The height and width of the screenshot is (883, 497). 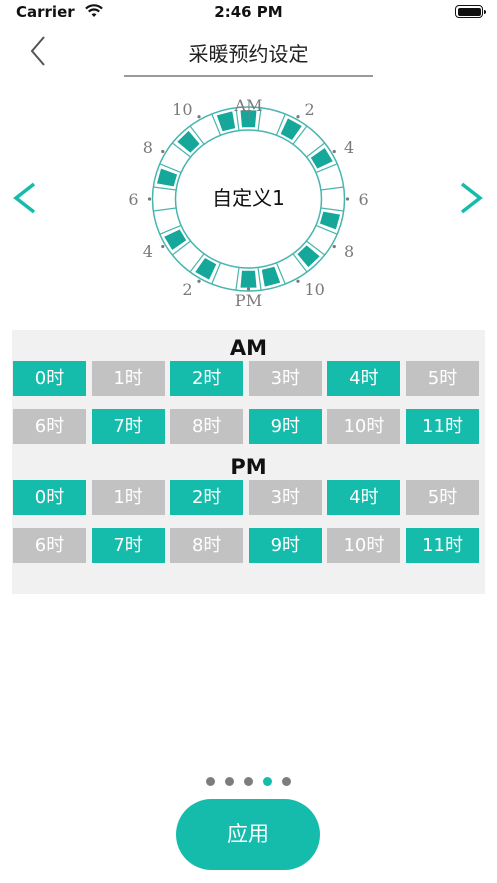 I want to click on am-hour-1-toggle: 1时, so click(x=128, y=378).